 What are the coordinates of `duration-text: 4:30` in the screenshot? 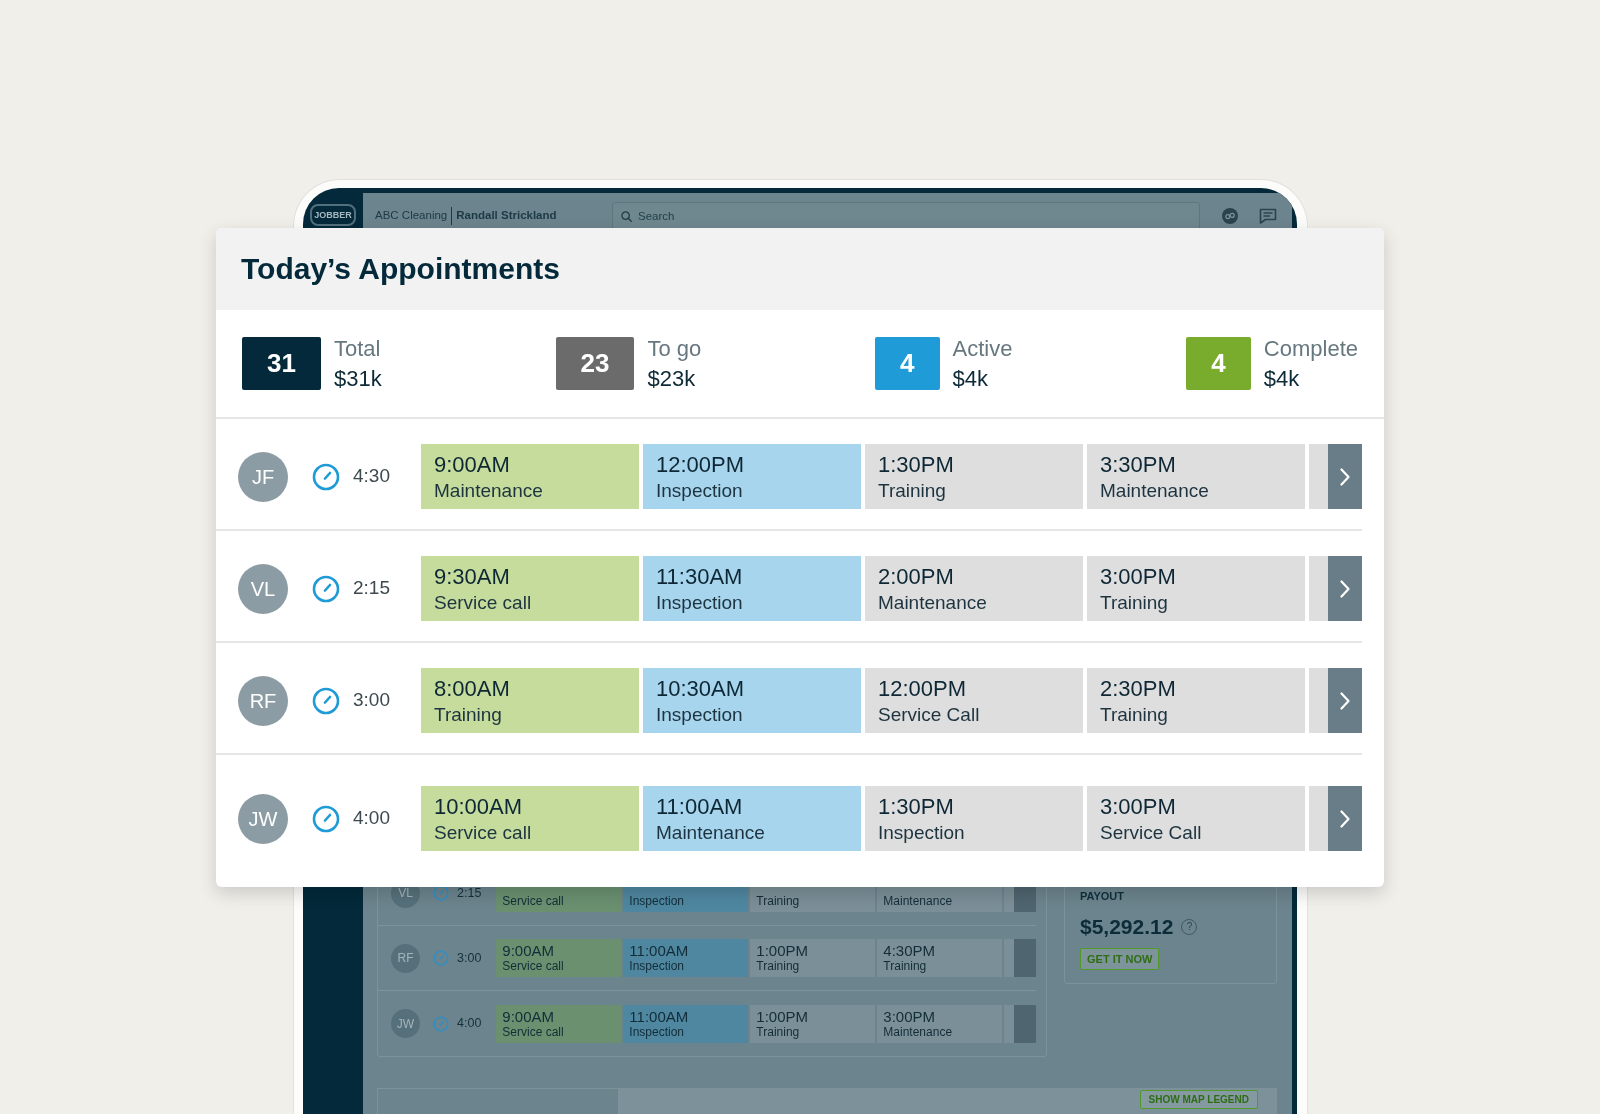 It's located at (371, 476).